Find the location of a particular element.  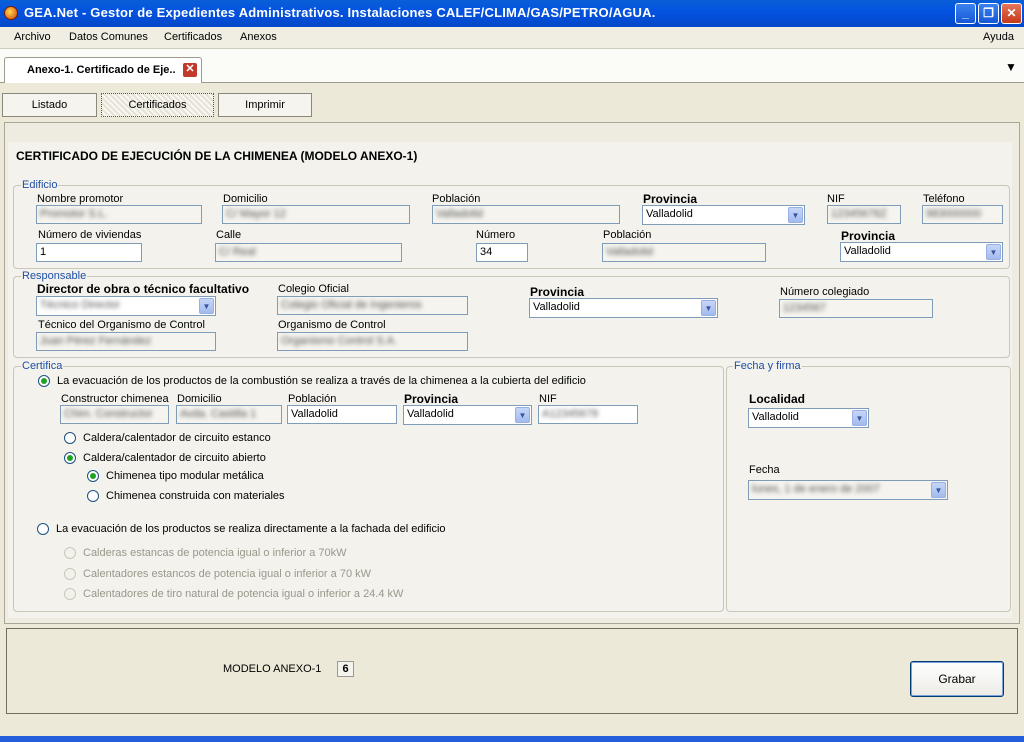

chimenea-modular-radio is located at coordinates (93, 476).